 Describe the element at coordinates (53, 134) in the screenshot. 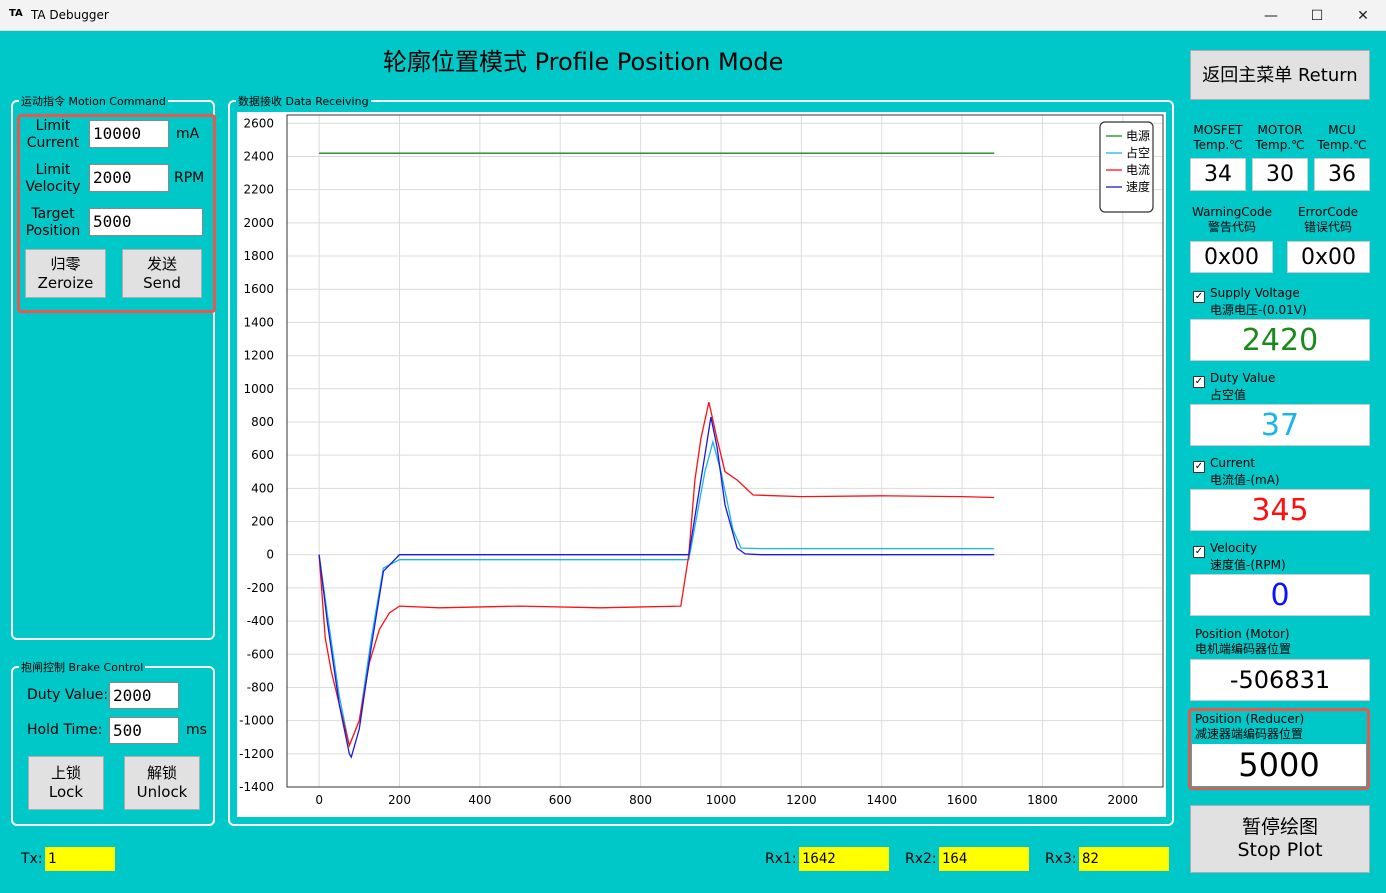

I see `limit-current-label: Limit Current` at that location.